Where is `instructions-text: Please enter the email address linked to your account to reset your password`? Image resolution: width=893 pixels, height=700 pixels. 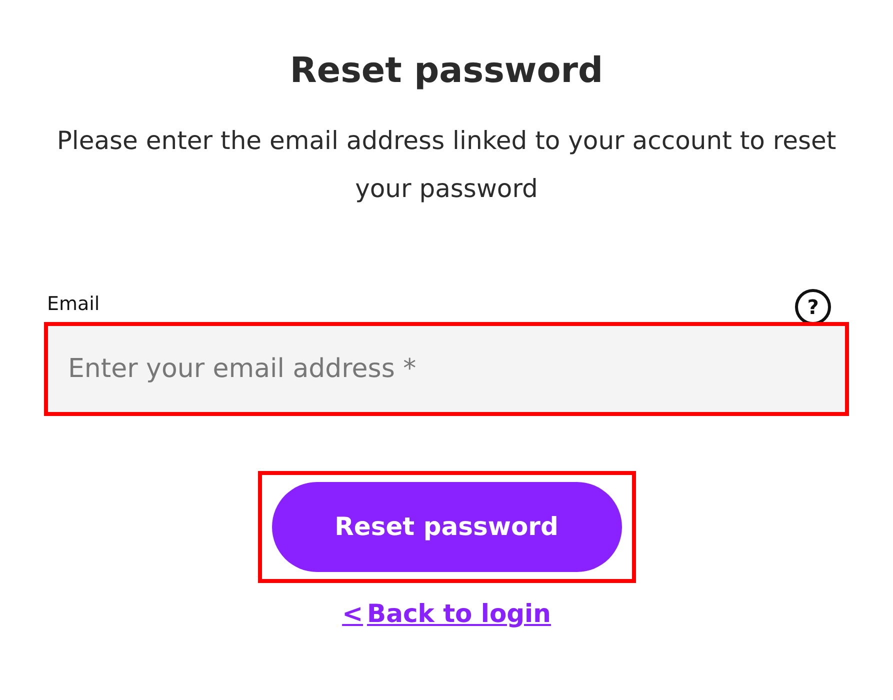 instructions-text: Please enter the email address linked to your account to reset your password is located at coordinates (447, 164).